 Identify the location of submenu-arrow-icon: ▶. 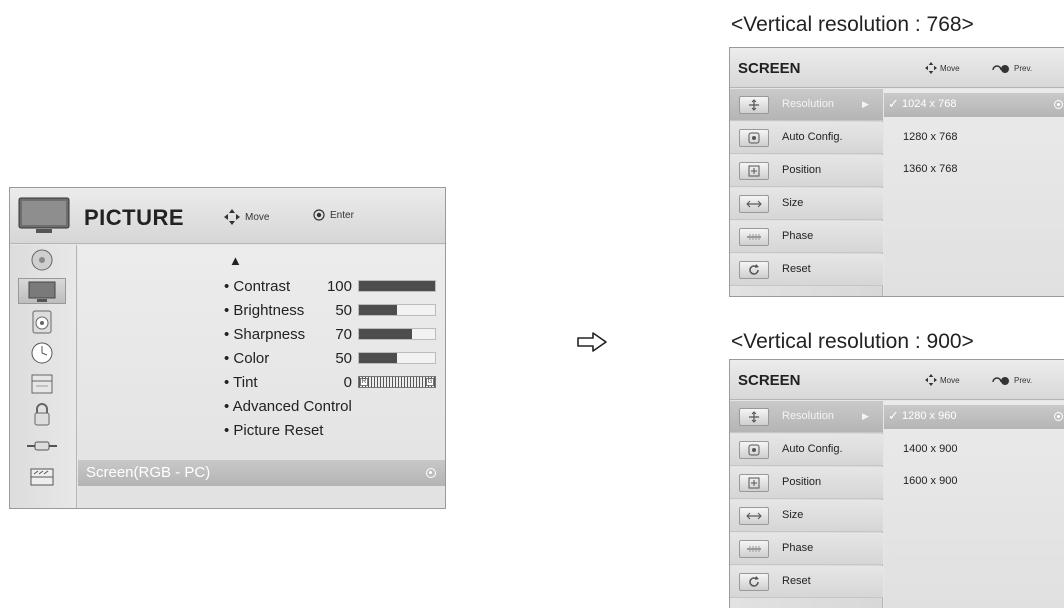
(865, 416).